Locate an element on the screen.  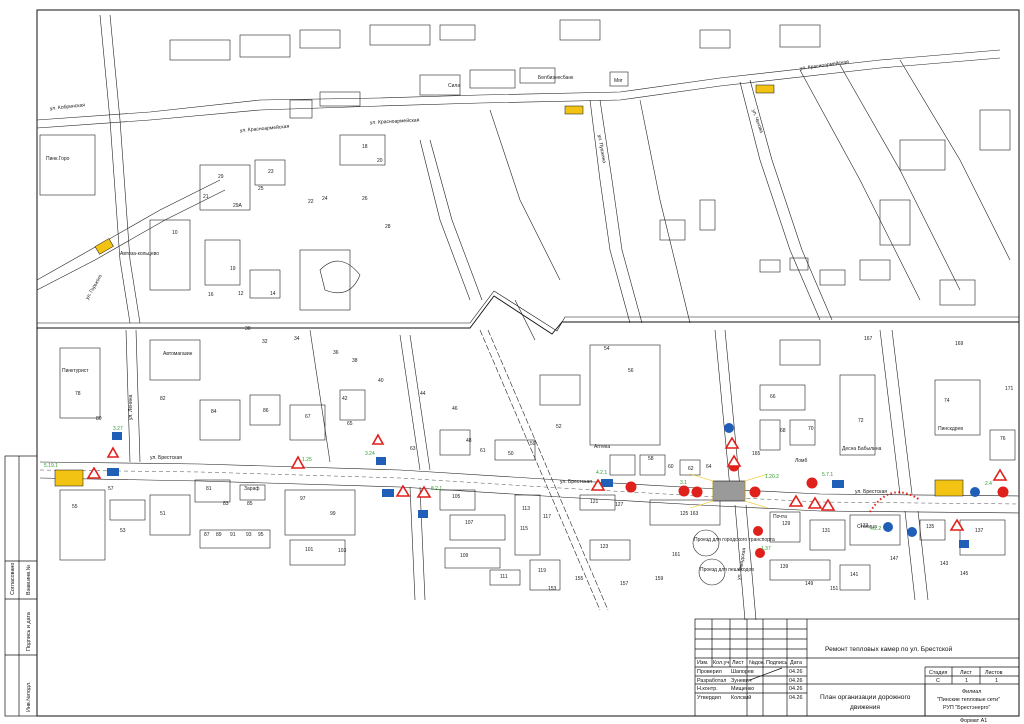
building-number: 165 is located at coordinates (756, 454).